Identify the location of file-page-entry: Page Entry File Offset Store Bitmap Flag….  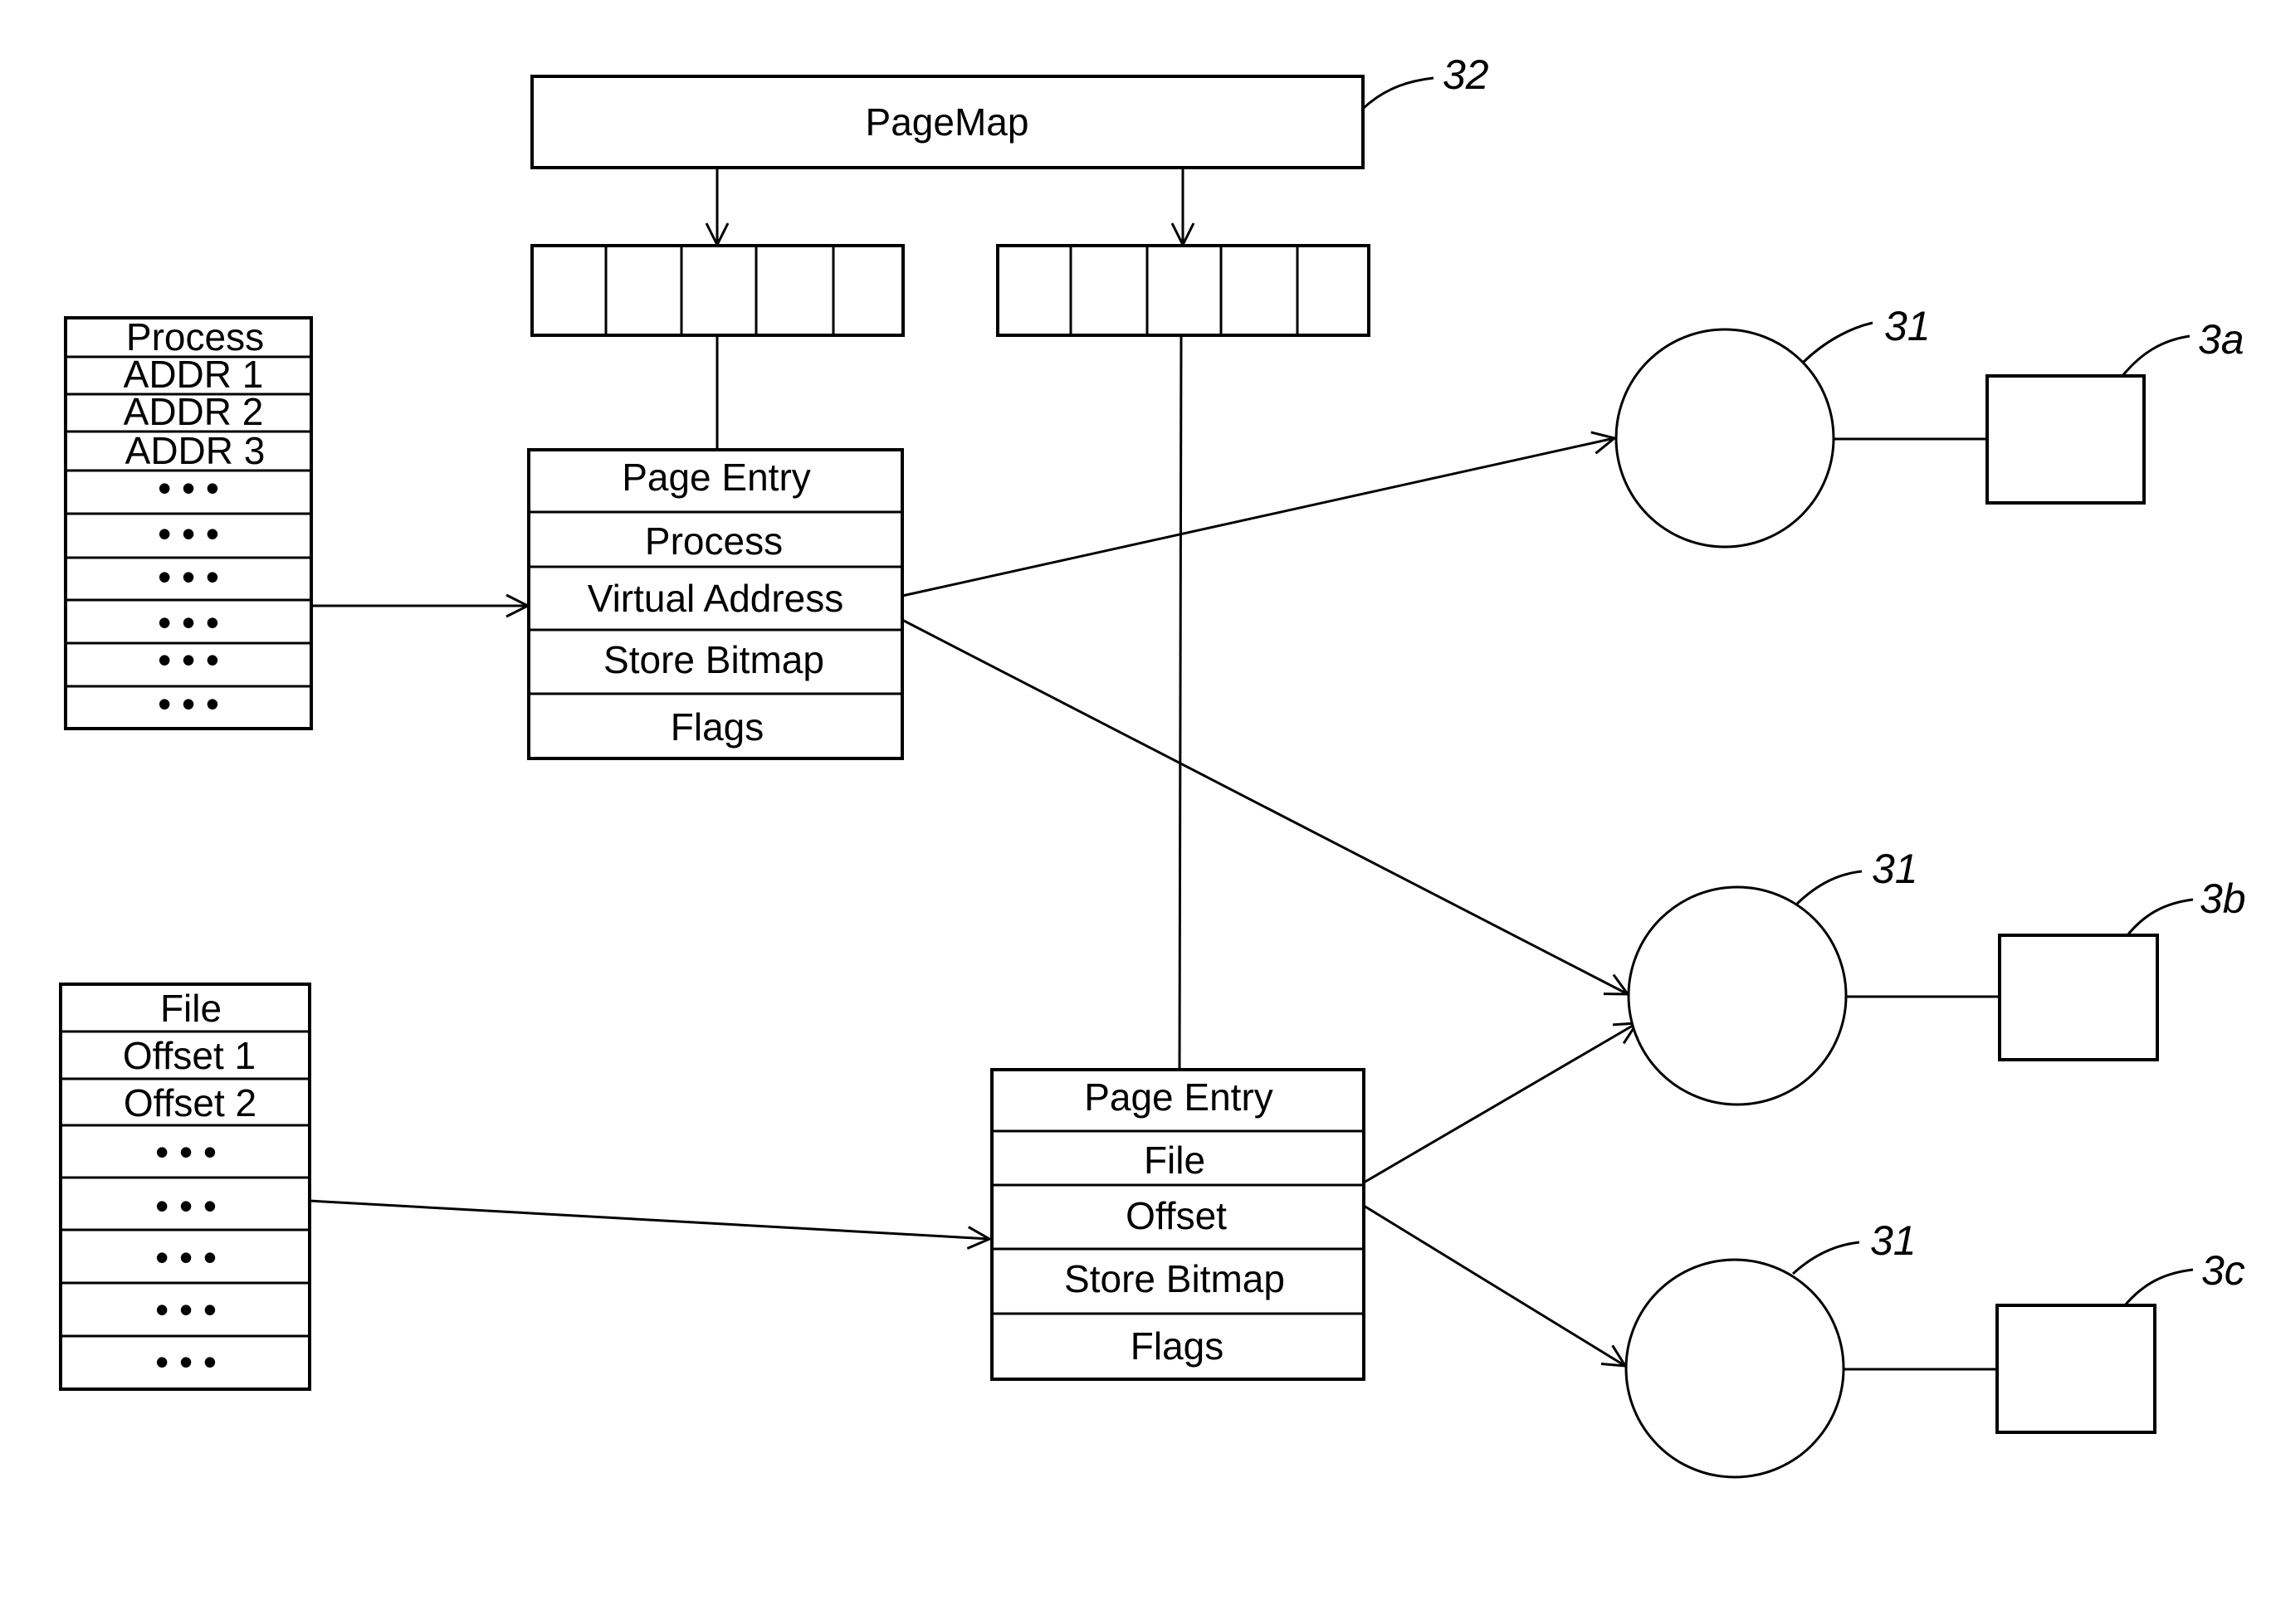
(1177, 1224).